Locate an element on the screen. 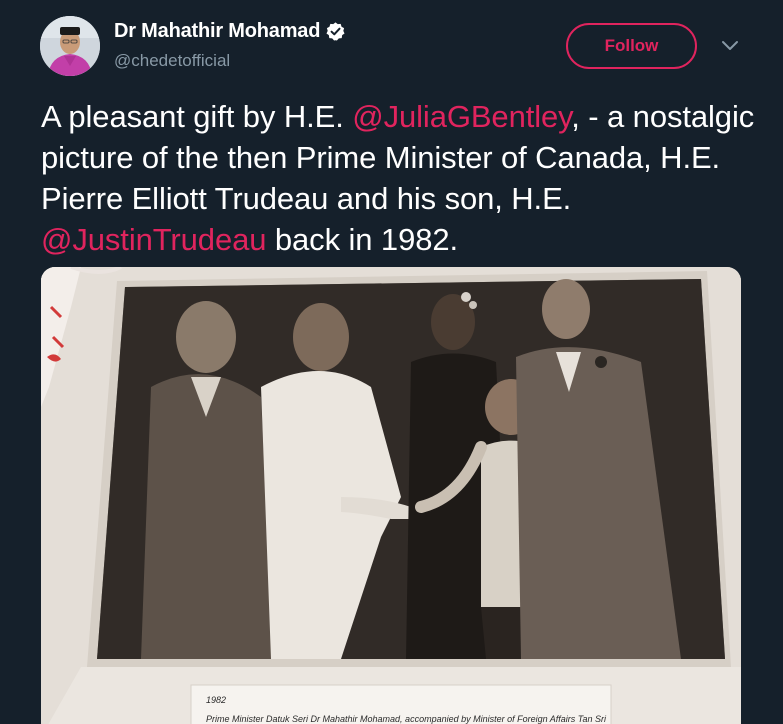 The width and height of the screenshot is (783, 724). tweet-text-segment: back in 1982. is located at coordinates (362, 239).